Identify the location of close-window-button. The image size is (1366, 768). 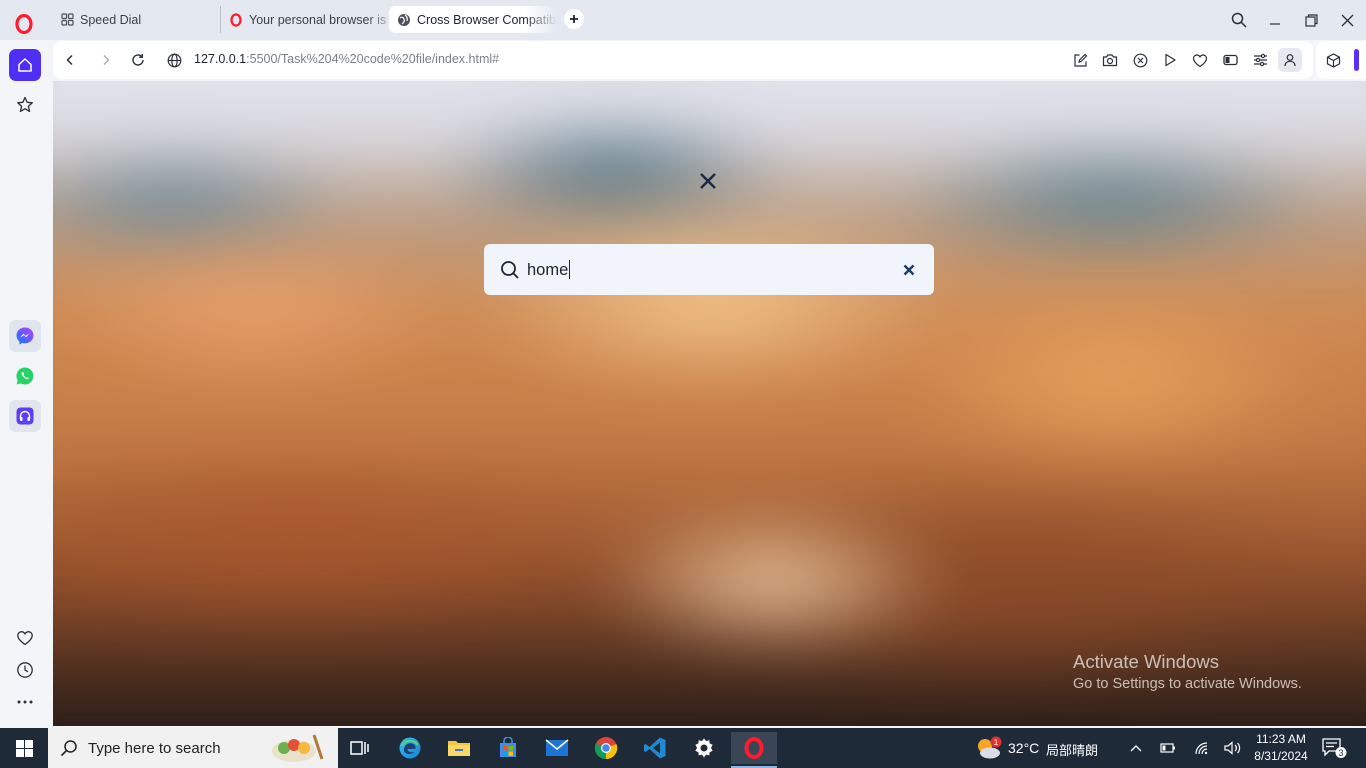
(1347, 20).